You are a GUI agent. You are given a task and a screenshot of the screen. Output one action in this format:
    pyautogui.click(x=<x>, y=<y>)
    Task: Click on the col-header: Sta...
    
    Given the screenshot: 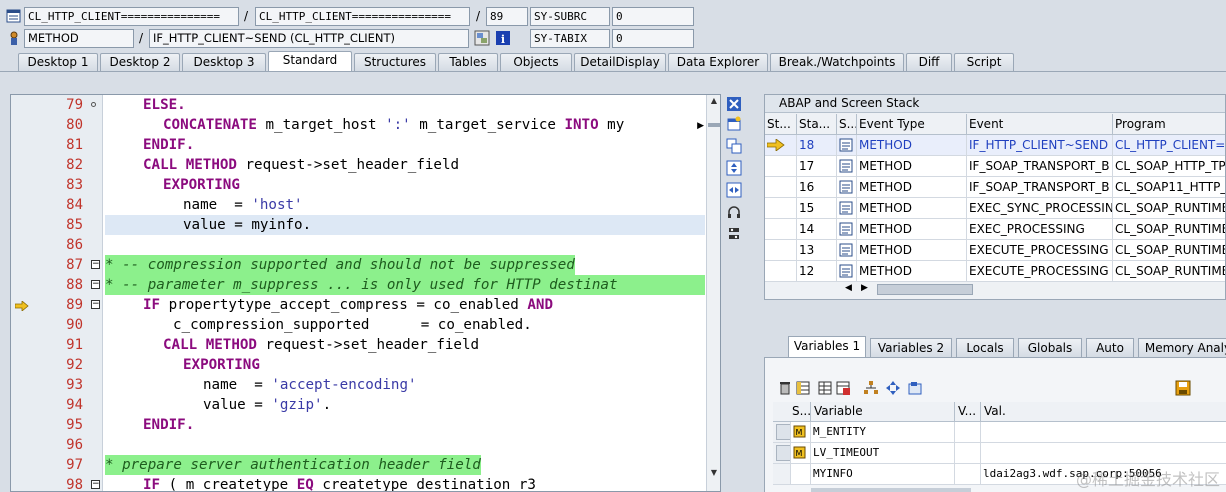 What is the action you would take?
    pyautogui.click(x=817, y=124)
    